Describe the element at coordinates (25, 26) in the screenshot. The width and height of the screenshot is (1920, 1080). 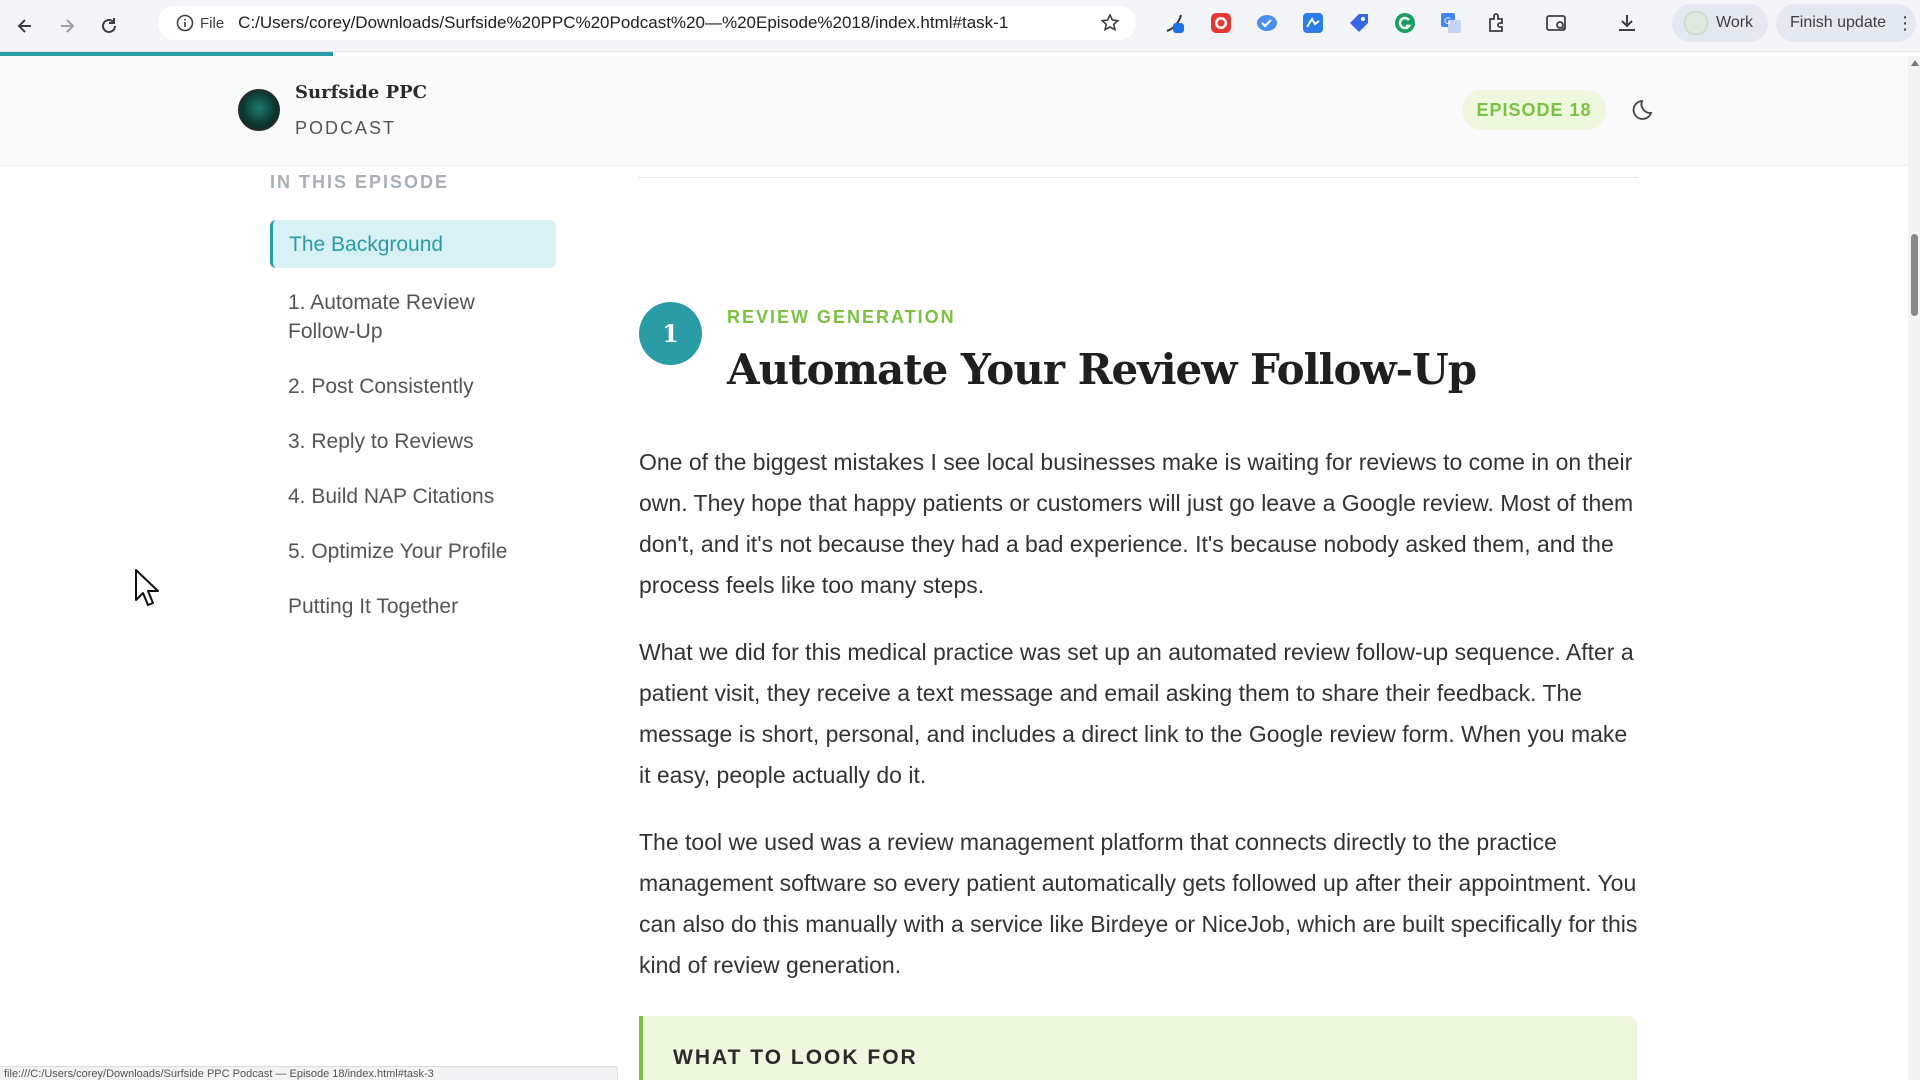
I see `back-icon` at that location.